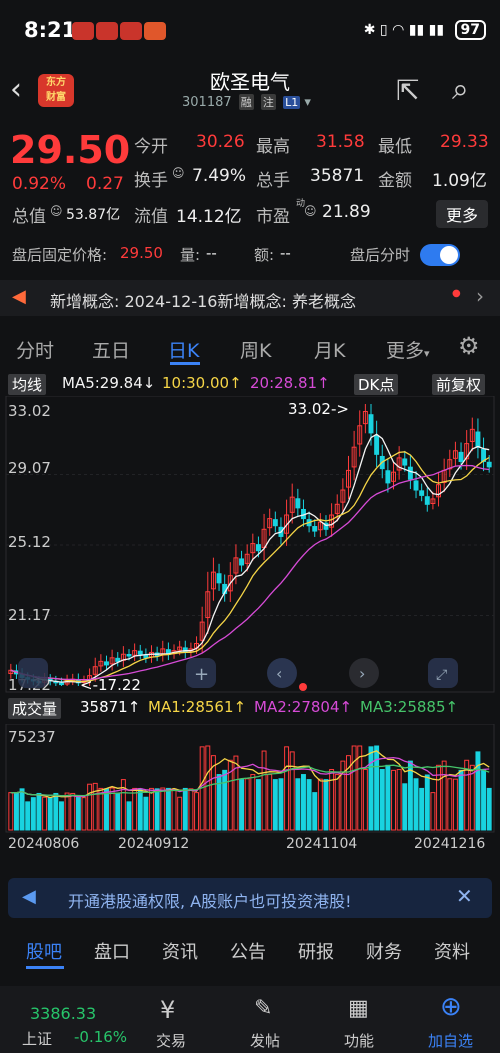 The width and height of the screenshot is (500, 1053). What do you see at coordinates (44, 951) in the screenshot?
I see `tab-forum: 股吧` at bounding box center [44, 951].